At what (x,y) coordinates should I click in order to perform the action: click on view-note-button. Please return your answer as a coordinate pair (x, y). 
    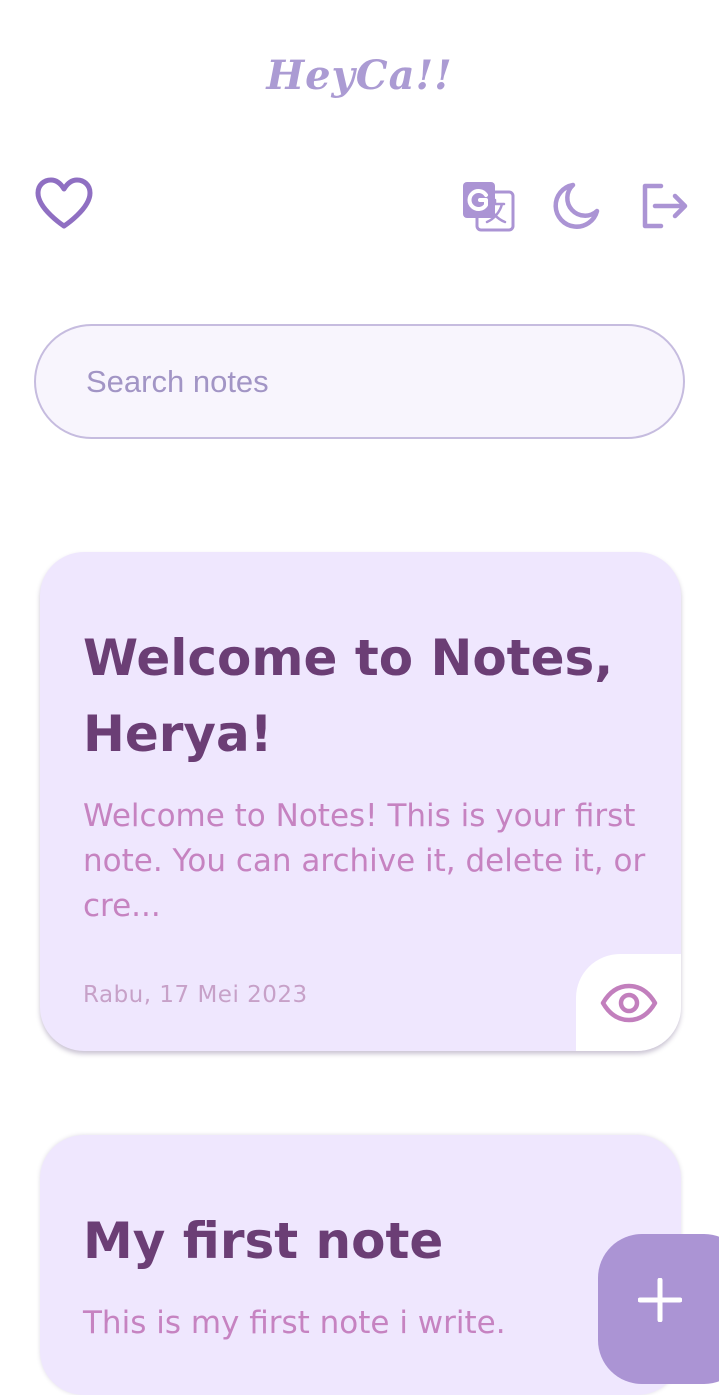
    Looking at the image, I should click on (628, 1002).